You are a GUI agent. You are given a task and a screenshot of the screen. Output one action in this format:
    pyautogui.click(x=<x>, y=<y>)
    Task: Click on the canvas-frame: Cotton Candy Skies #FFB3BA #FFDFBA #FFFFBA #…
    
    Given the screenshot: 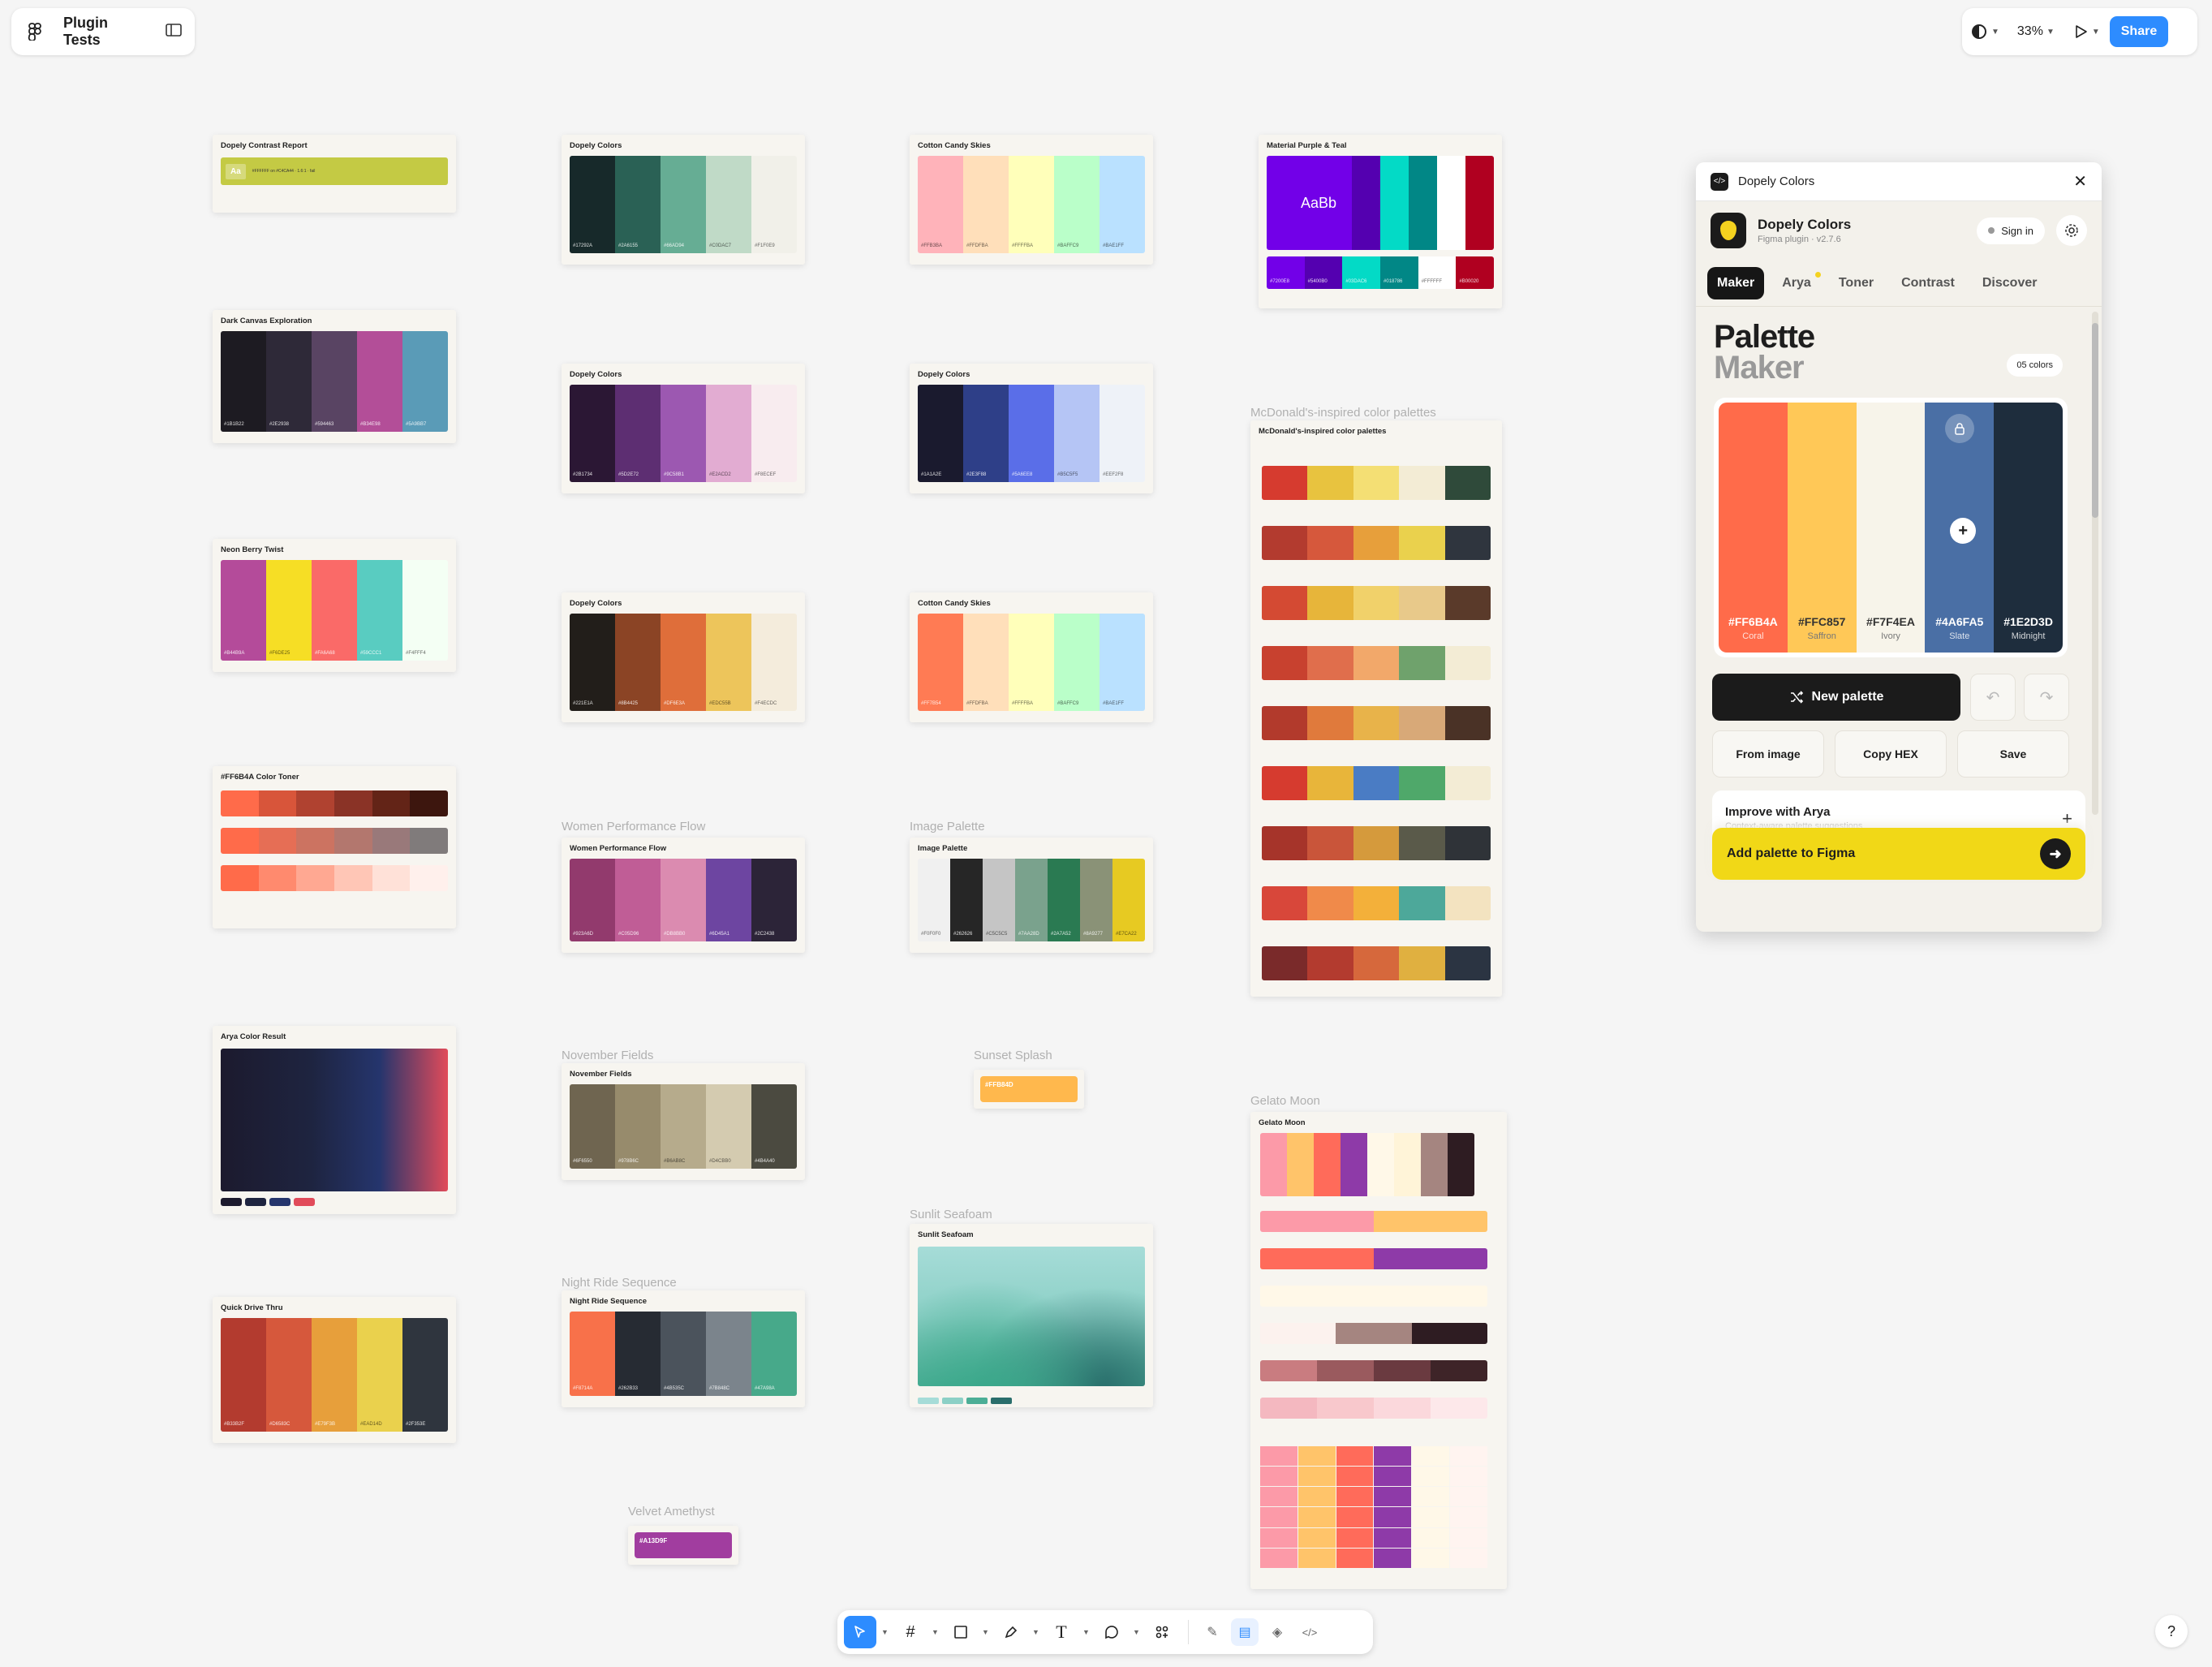 What is the action you would take?
    pyautogui.click(x=1031, y=200)
    